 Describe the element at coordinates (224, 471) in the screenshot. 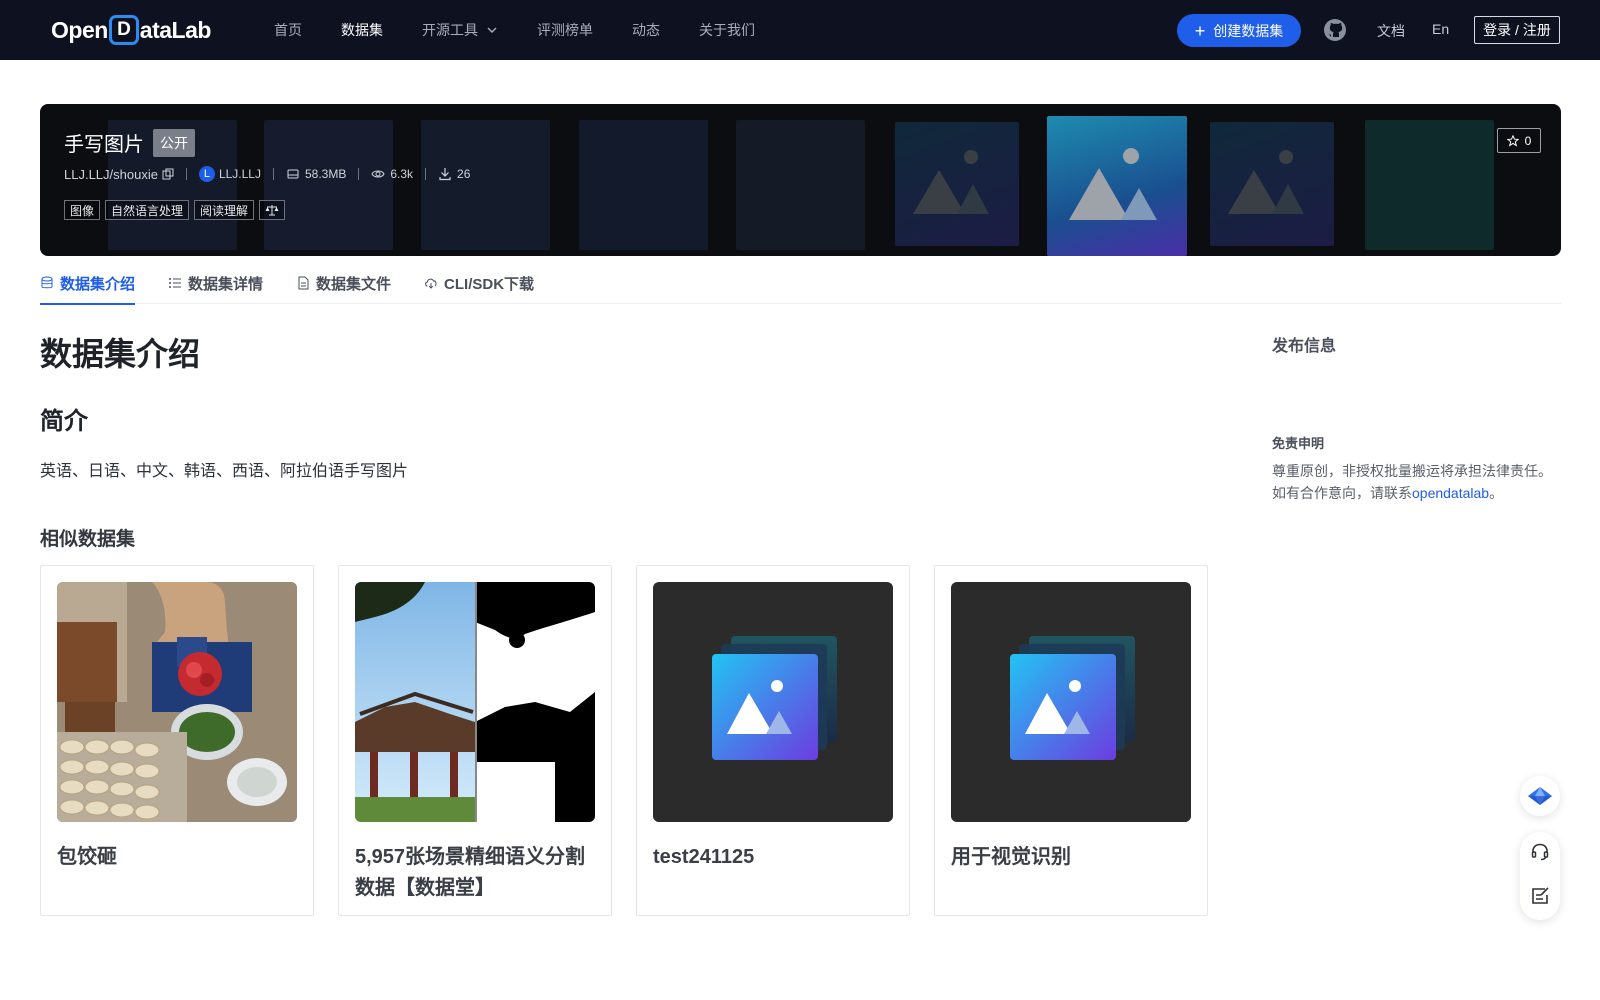

I see `intro-text: 英语、日语、中文、韩语、西语、阿拉伯语手写图片` at that location.